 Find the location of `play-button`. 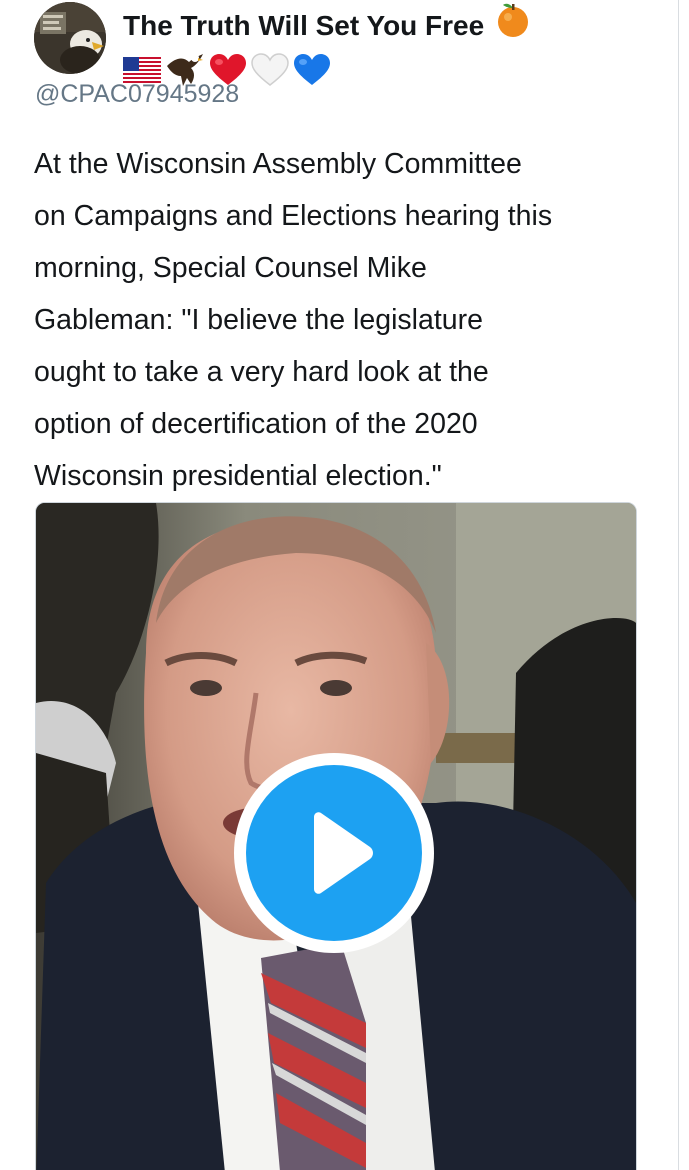

play-button is located at coordinates (334, 853).